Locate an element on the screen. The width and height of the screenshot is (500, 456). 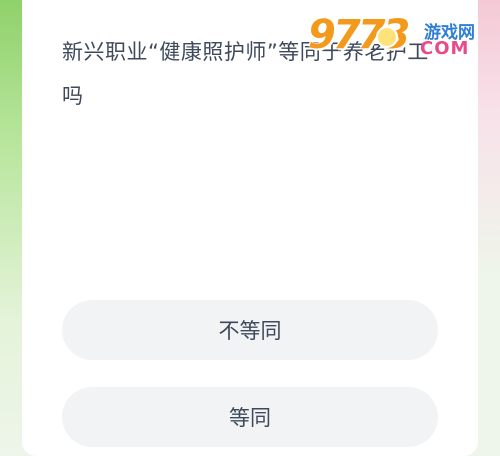
logo-domain: COM is located at coordinates (445, 48).